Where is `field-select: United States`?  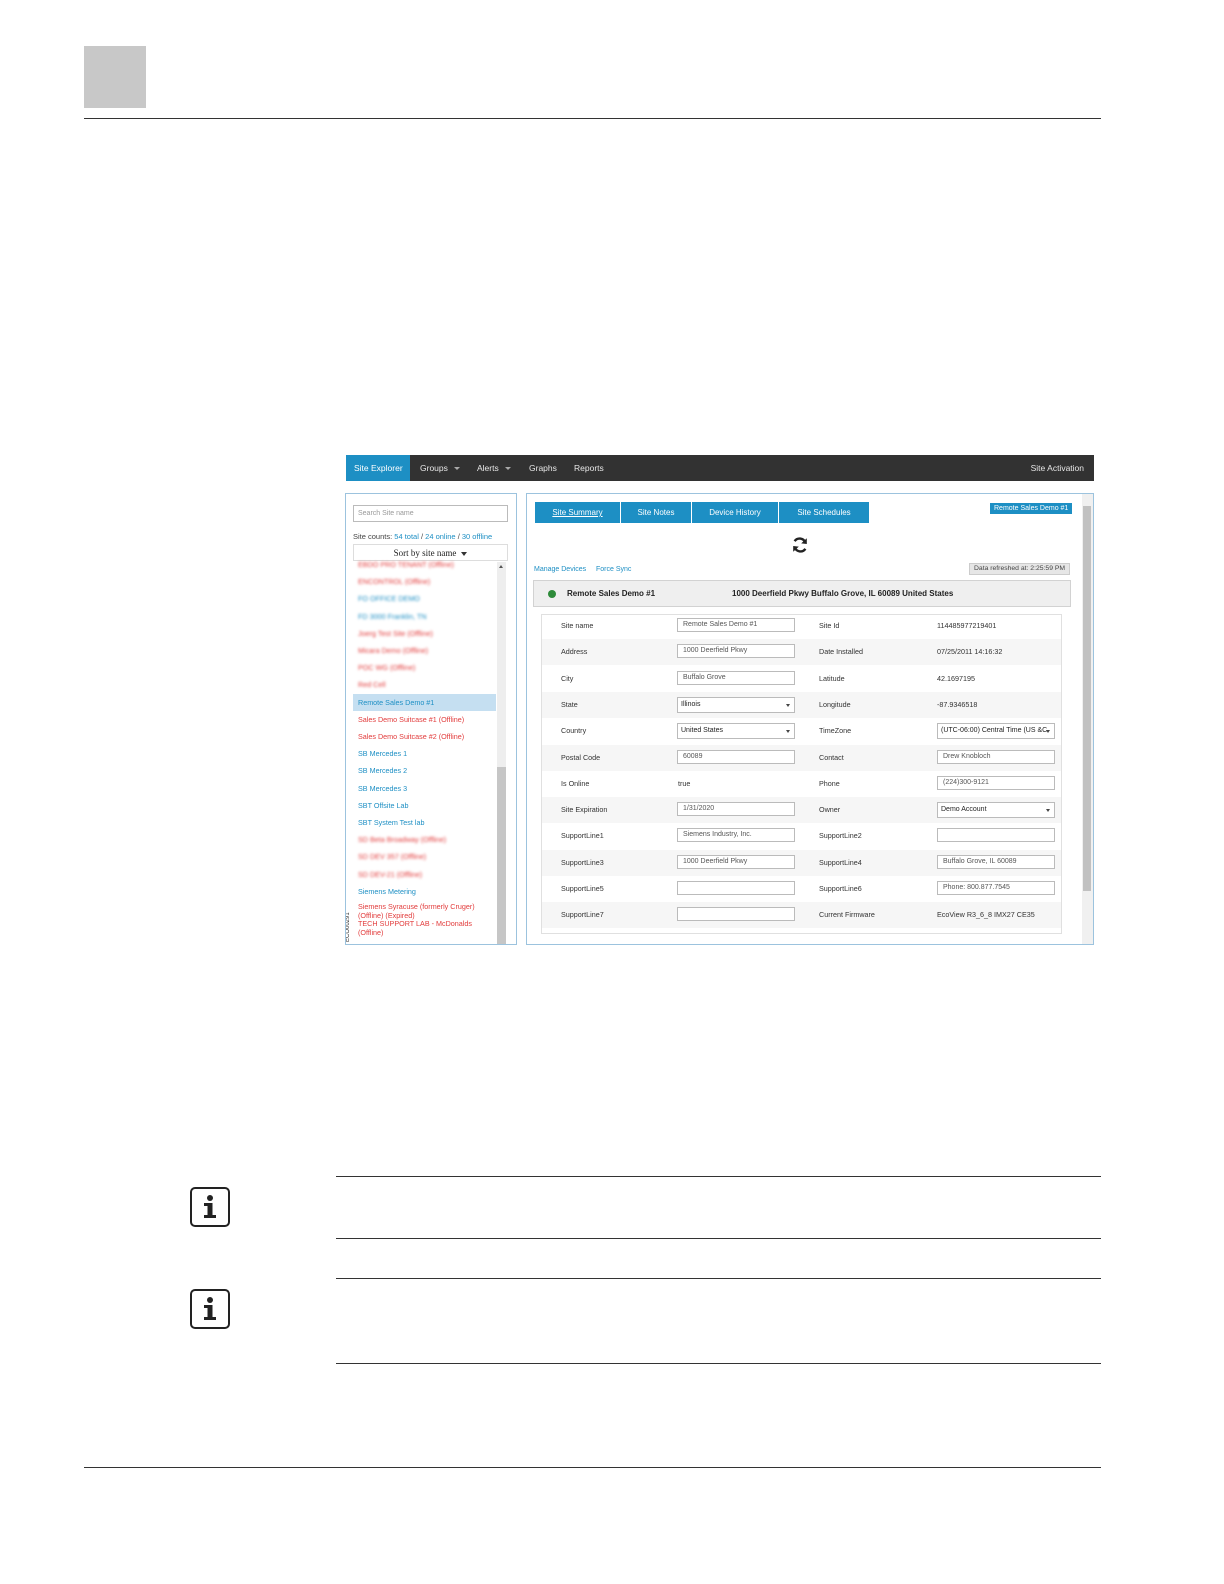 field-select: United States is located at coordinates (736, 731).